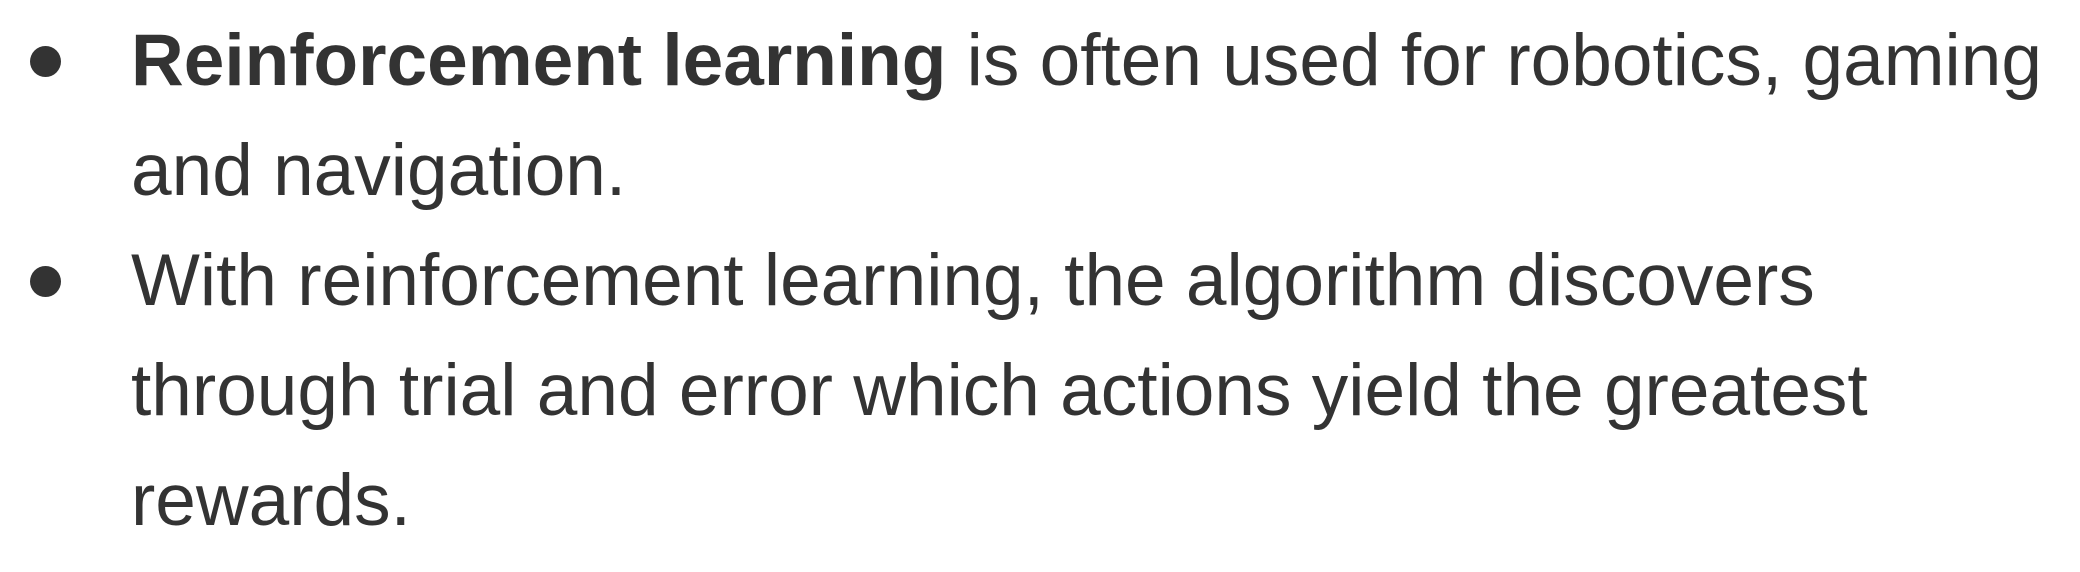  Describe the element at coordinates (539, 60) in the screenshot. I see `bullet-bold-text: Reinforcement learning` at that location.